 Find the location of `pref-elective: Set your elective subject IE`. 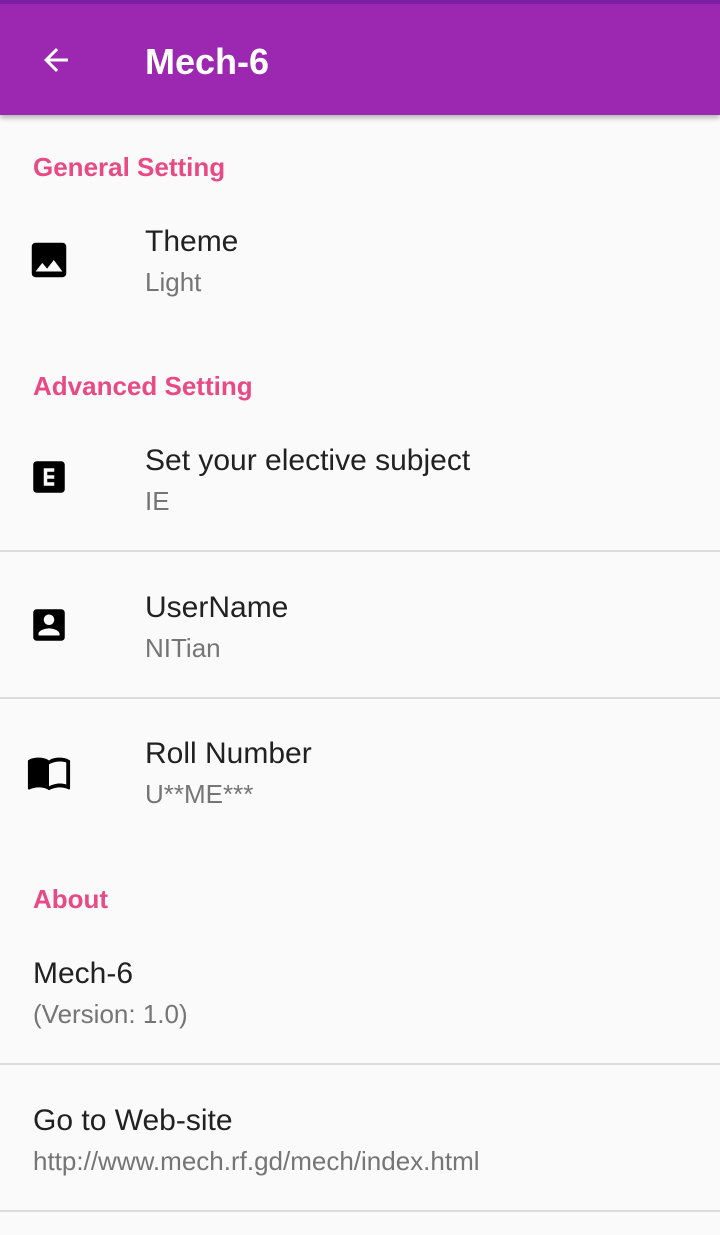

pref-elective: Set your elective subject IE is located at coordinates (360, 487).